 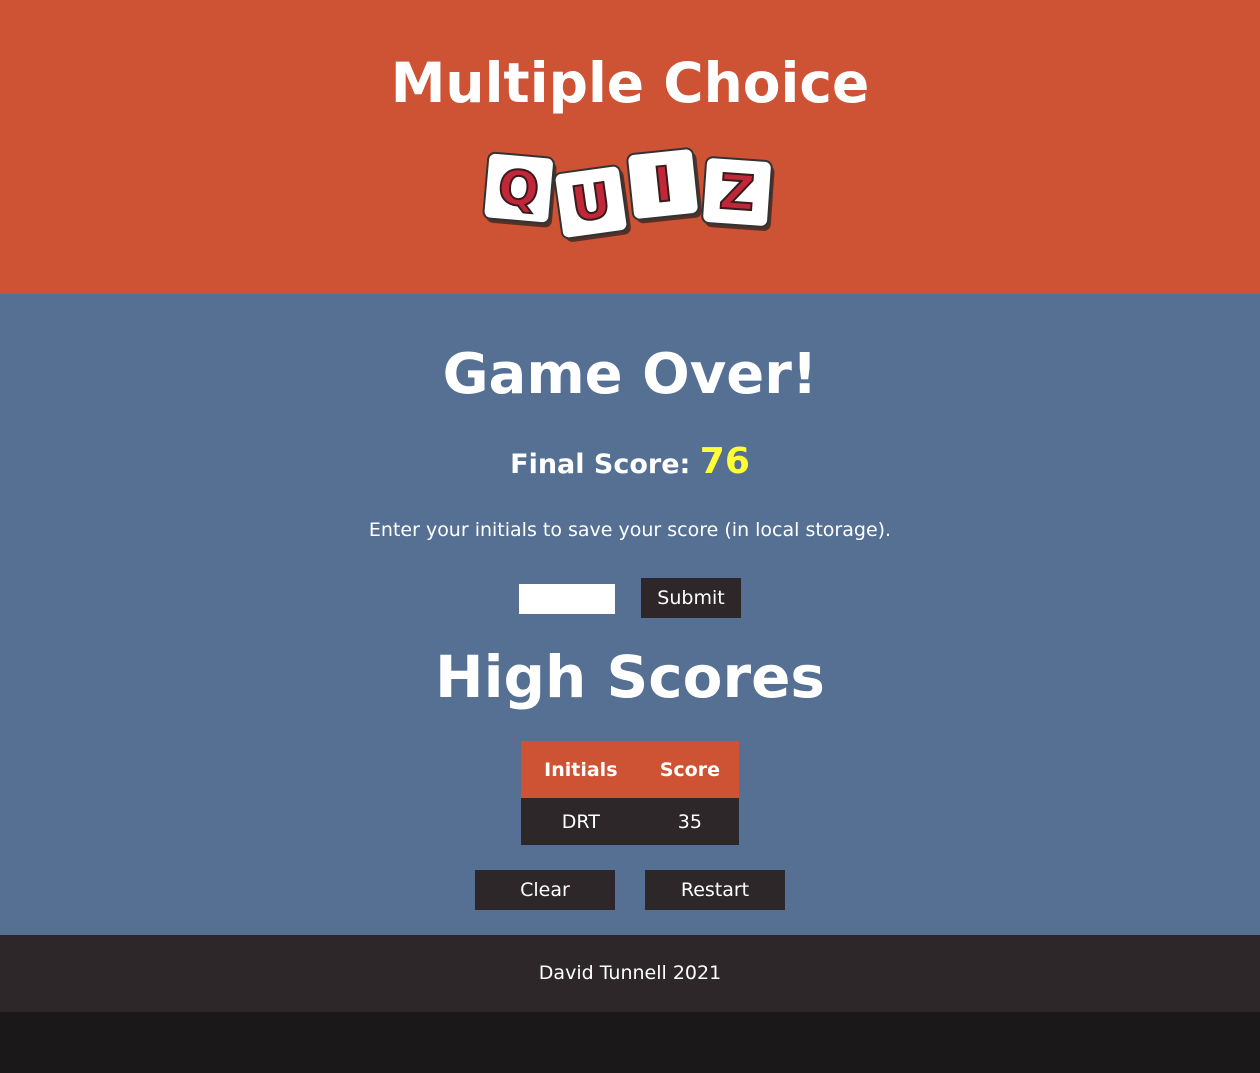 What do you see at coordinates (664, 185) in the screenshot?
I see `logo-tile-i: I` at bounding box center [664, 185].